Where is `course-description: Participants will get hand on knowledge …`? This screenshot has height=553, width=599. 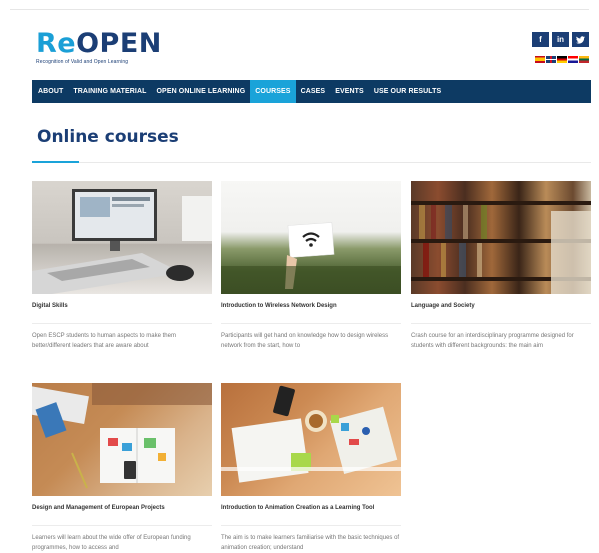 course-description: Participants will get hand on knowledge … is located at coordinates (305, 341).